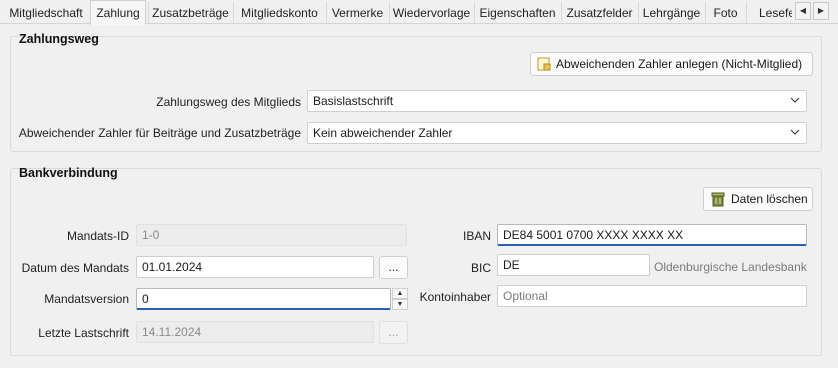 The height and width of the screenshot is (368, 838). I want to click on last-debit-field: 14.11.2024, so click(255, 332).